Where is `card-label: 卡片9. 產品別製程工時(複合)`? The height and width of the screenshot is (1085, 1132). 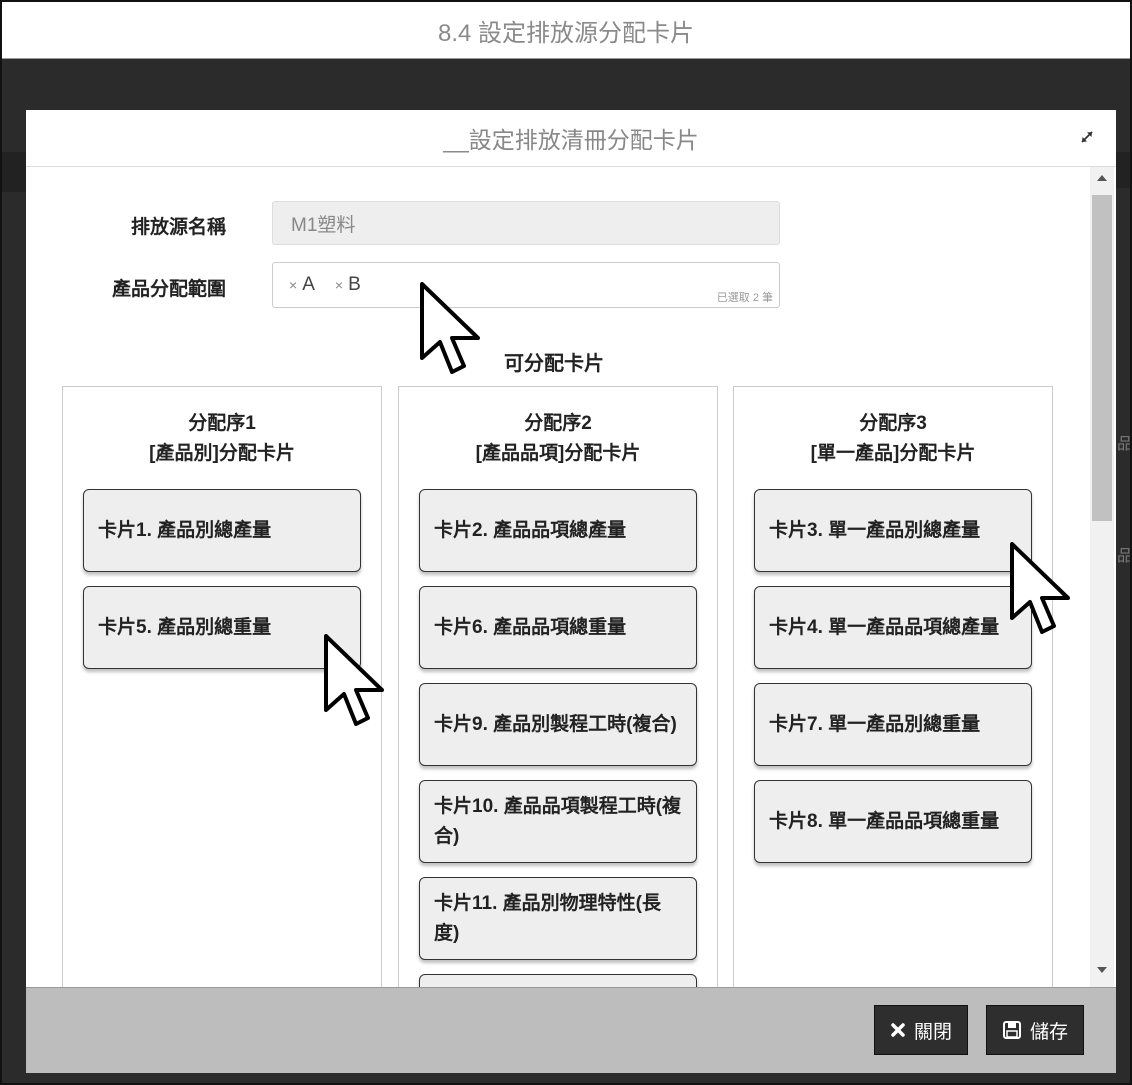
card-label: 卡片9. 產品別製程工時(複合) is located at coordinates (555, 724).